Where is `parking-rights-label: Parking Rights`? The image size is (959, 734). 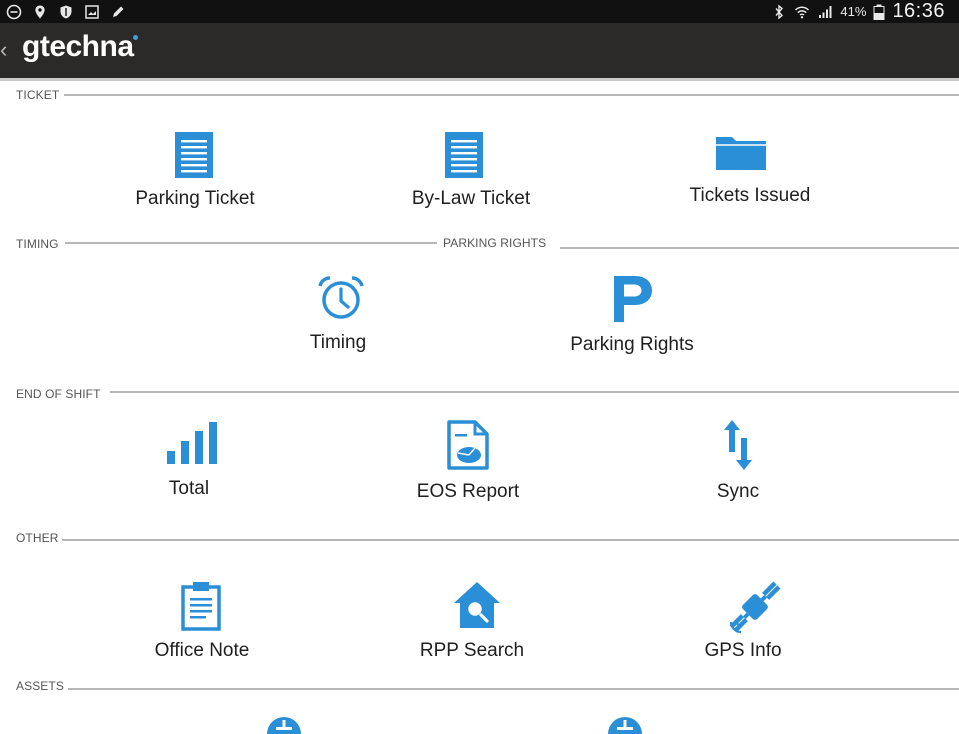 parking-rights-label: Parking Rights is located at coordinates (632, 344).